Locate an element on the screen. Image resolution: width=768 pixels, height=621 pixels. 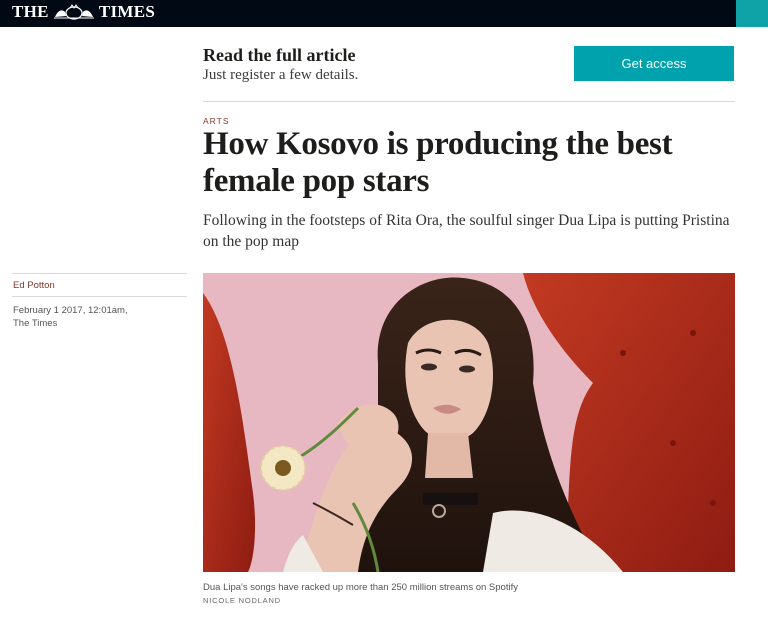
menu-tab is located at coordinates (752, 13).